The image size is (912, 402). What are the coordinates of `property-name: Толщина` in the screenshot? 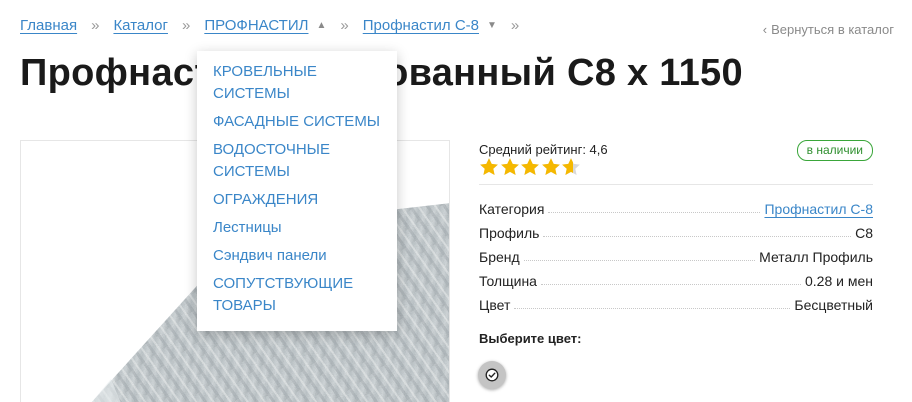 It's located at (508, 281).